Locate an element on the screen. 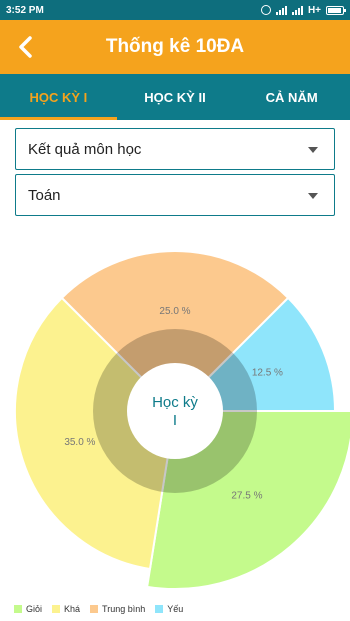 This screenshot has height=621, width=350. report-type-value: Kết quả môn học is located at coordinates (85, 149).